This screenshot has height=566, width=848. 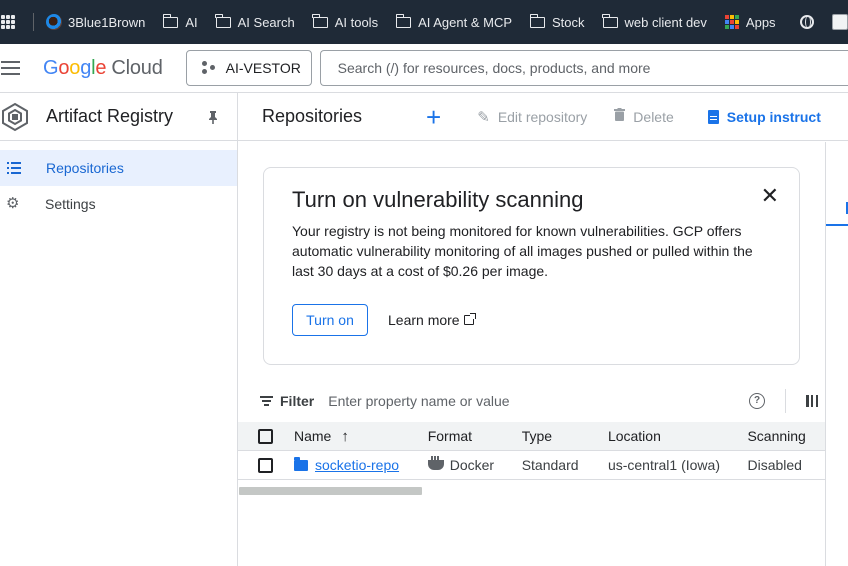 I want to click on setup-instructions-button: Setup instruct, so click(x=764, y=117).